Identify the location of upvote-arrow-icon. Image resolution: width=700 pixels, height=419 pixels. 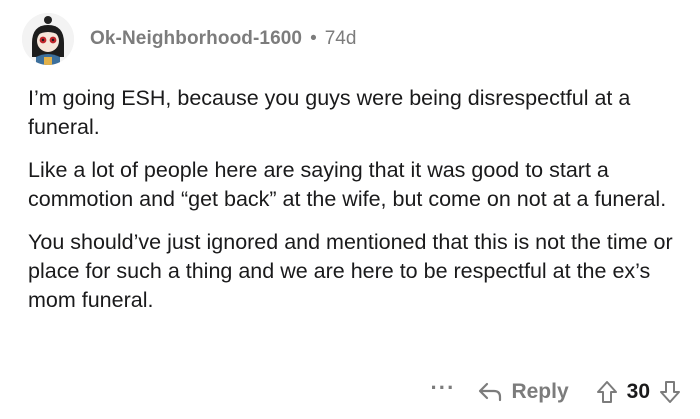
(607, 392).